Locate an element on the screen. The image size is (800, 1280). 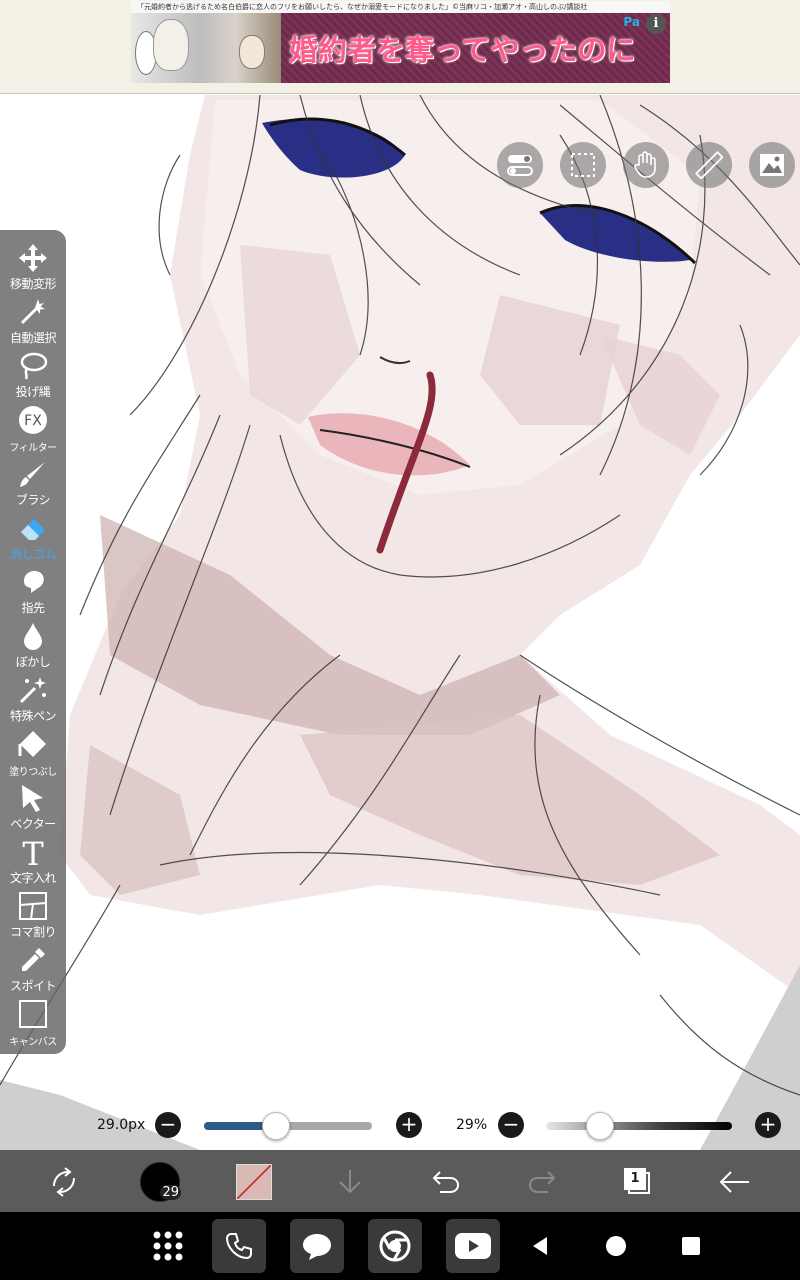
image-icon is located at coordinates (772, 165).